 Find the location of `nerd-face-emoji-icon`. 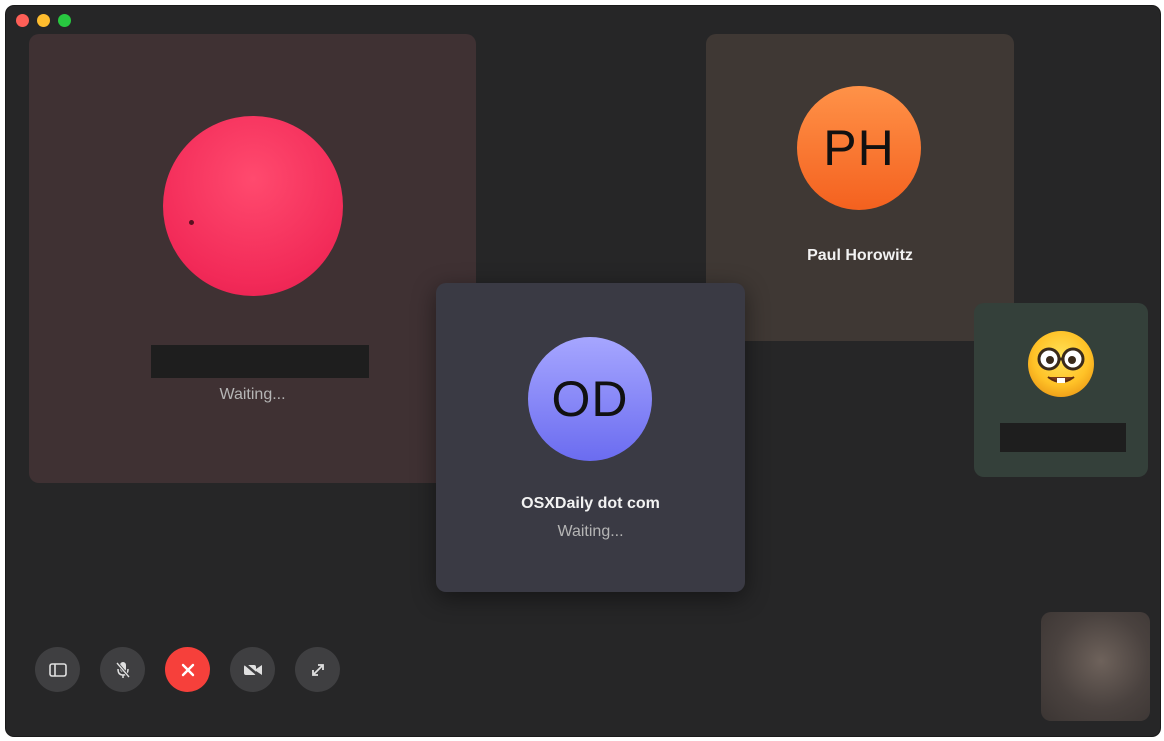

nerd-face-emoji-icon is located at coordinates (1061, 364).